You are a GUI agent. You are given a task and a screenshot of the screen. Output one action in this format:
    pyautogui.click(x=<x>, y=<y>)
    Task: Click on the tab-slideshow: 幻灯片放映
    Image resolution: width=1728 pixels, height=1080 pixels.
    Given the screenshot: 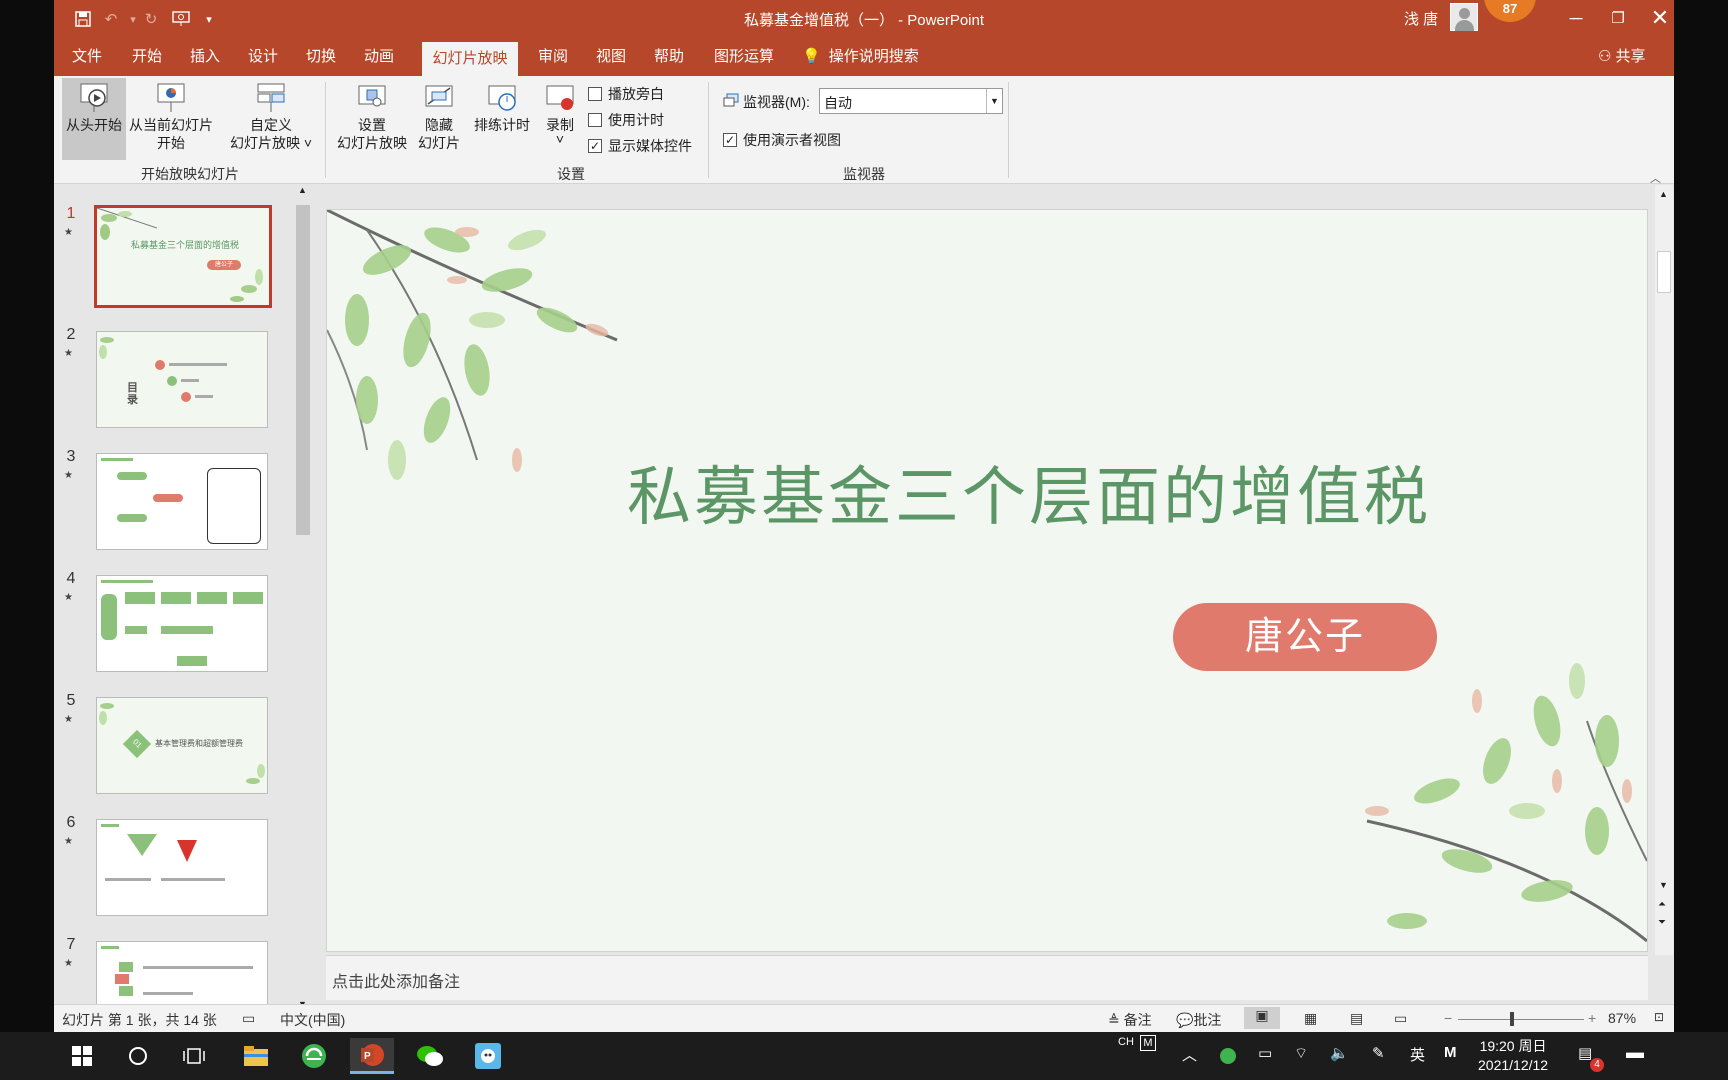 What is the action you would take?
    pyautogui.click(x=470, y=59)
    